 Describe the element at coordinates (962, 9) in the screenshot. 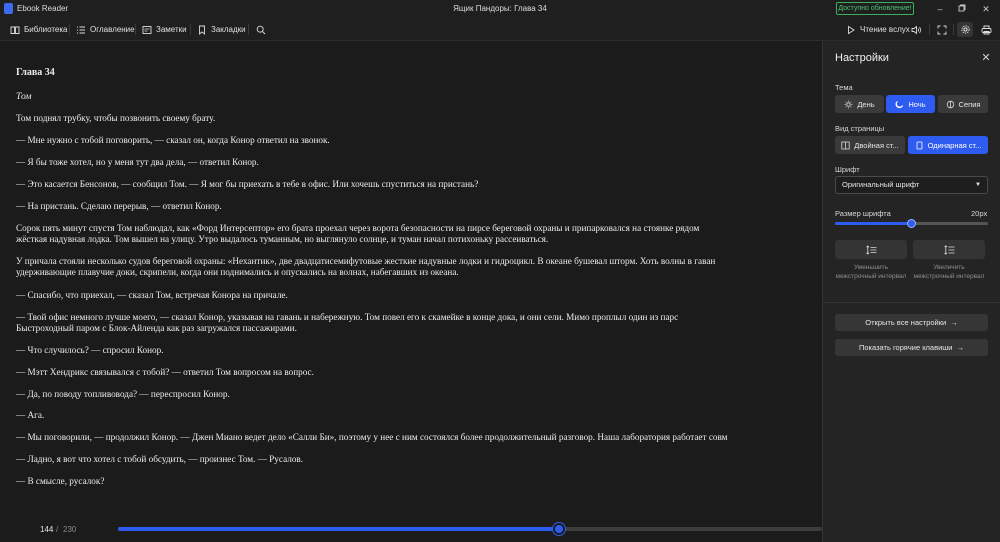

I see `maximize-icon` at that location.